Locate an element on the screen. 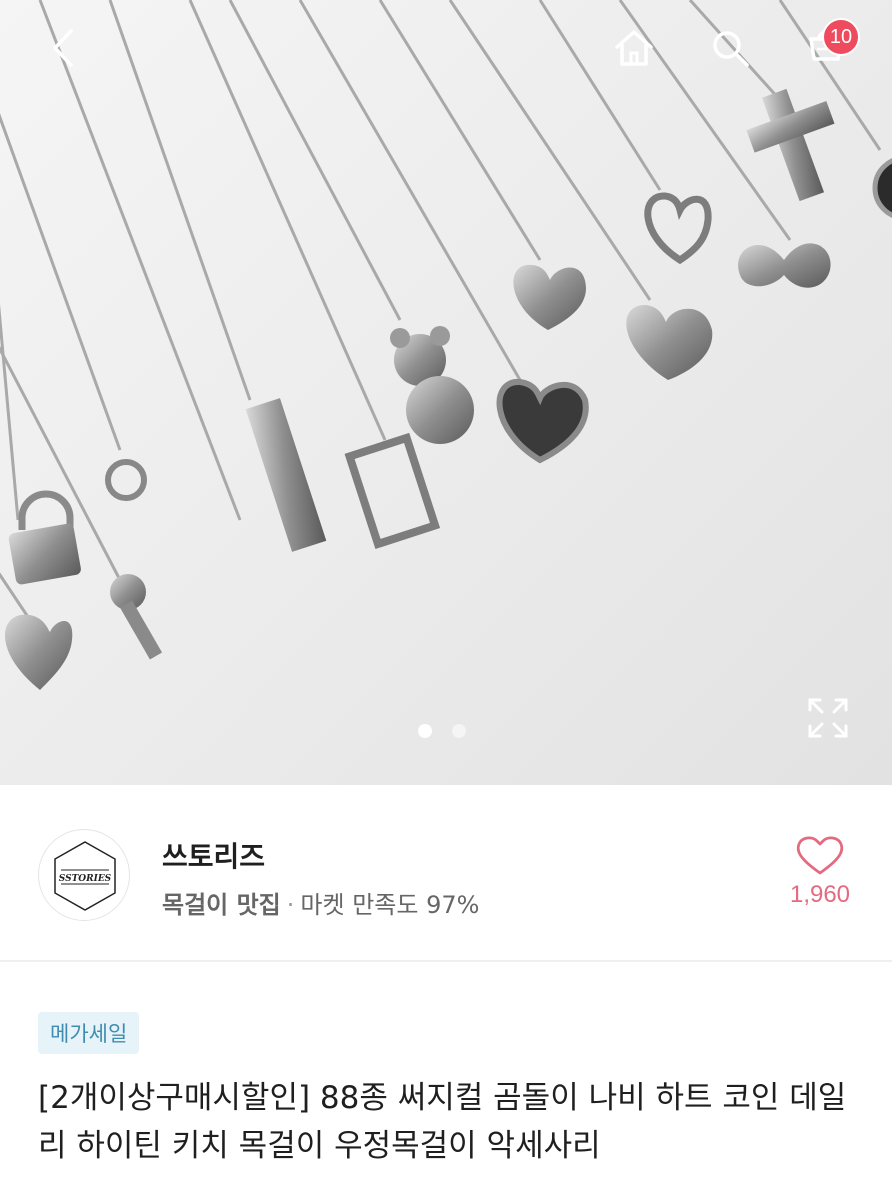 The image size is (892, 1200). pendant-coin is located at coordinates (882, 188).